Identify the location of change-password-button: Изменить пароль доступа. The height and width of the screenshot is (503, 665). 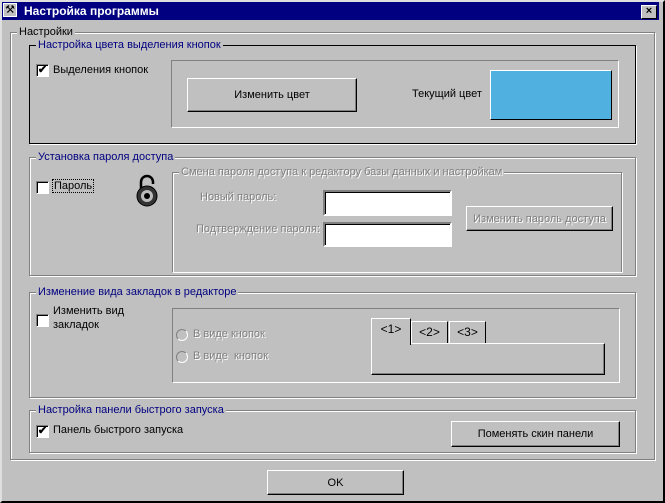
(539, 218).